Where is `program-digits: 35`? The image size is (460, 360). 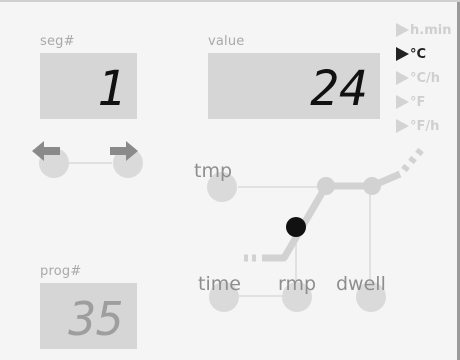 program-digits: 35 is located at coordinates (96, 319).